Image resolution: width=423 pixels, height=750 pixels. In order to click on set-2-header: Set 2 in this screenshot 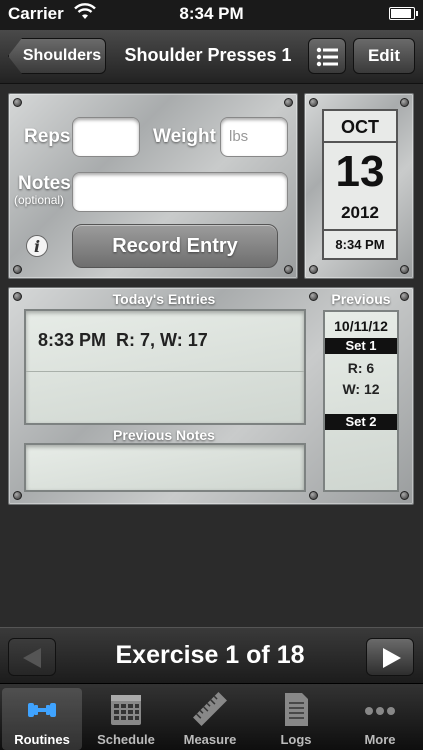, I will do `click(361, 422)`.